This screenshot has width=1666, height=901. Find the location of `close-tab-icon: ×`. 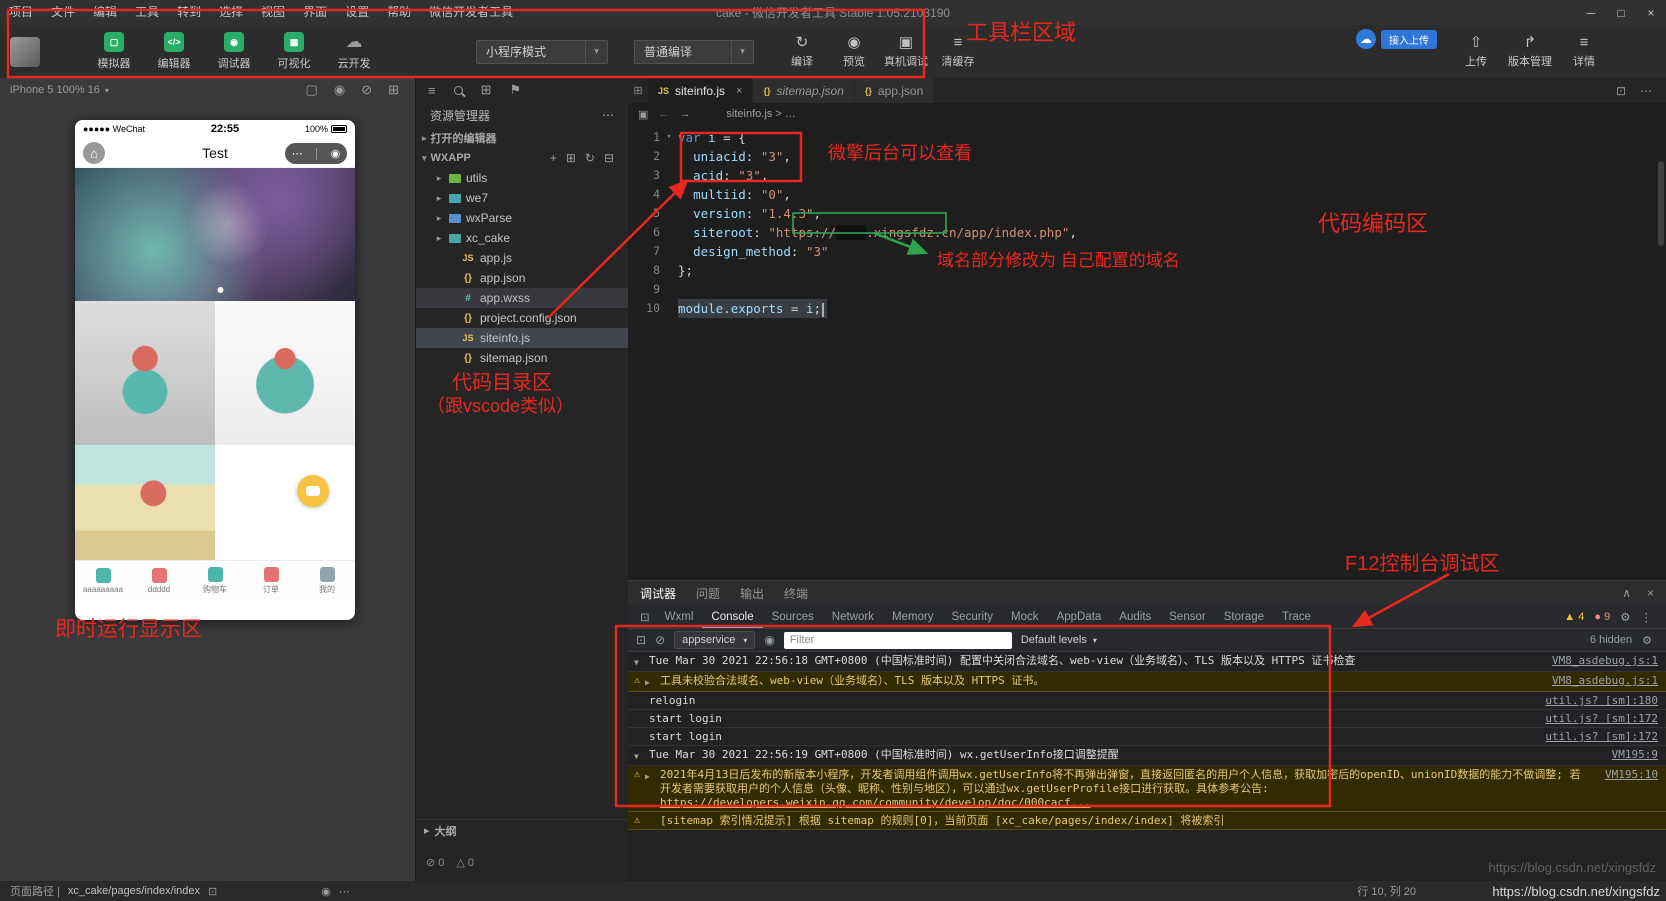

close-tab-icon: × is located at coordinates (739, 91).